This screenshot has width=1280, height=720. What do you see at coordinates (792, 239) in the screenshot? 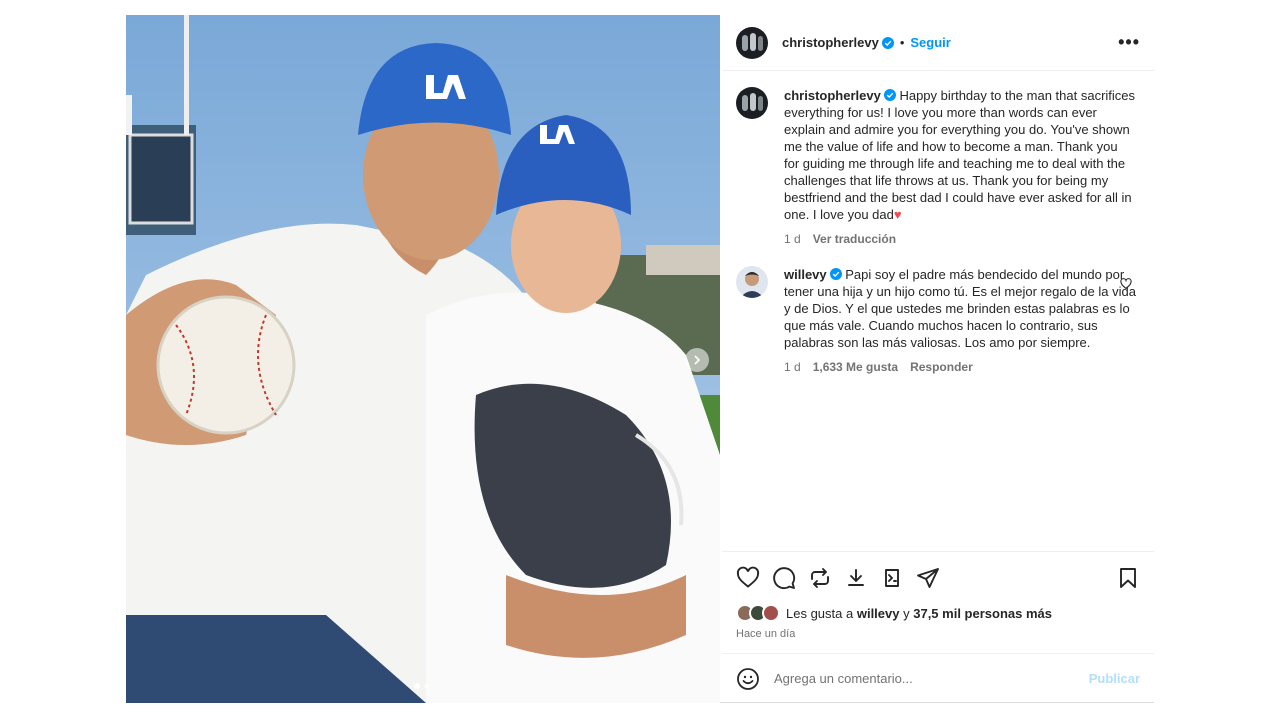
I see `caption-time: 1 d` at bounding box center [792, 239].